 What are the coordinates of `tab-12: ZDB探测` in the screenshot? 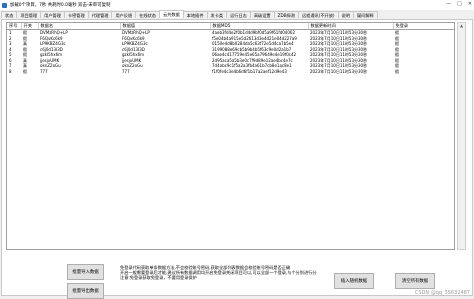 It's located at (286, 14).